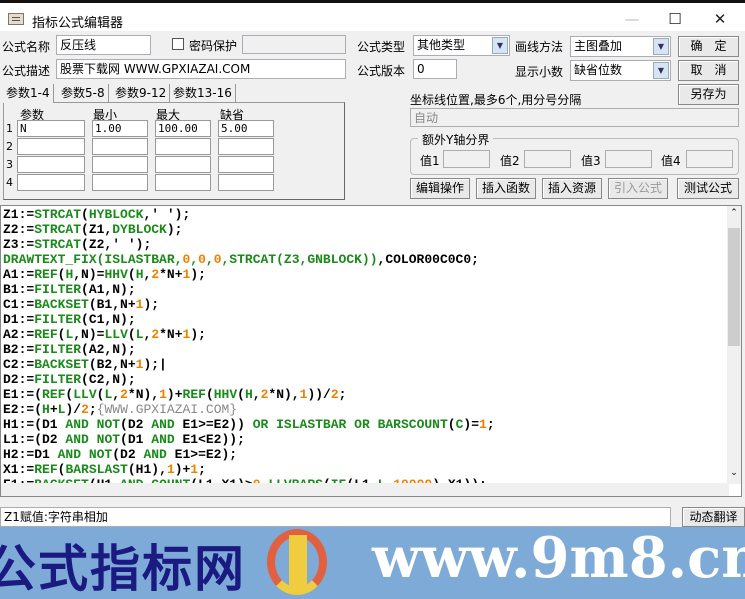  I want to click on import-formula-button: 引入公式, so click(638, 188).